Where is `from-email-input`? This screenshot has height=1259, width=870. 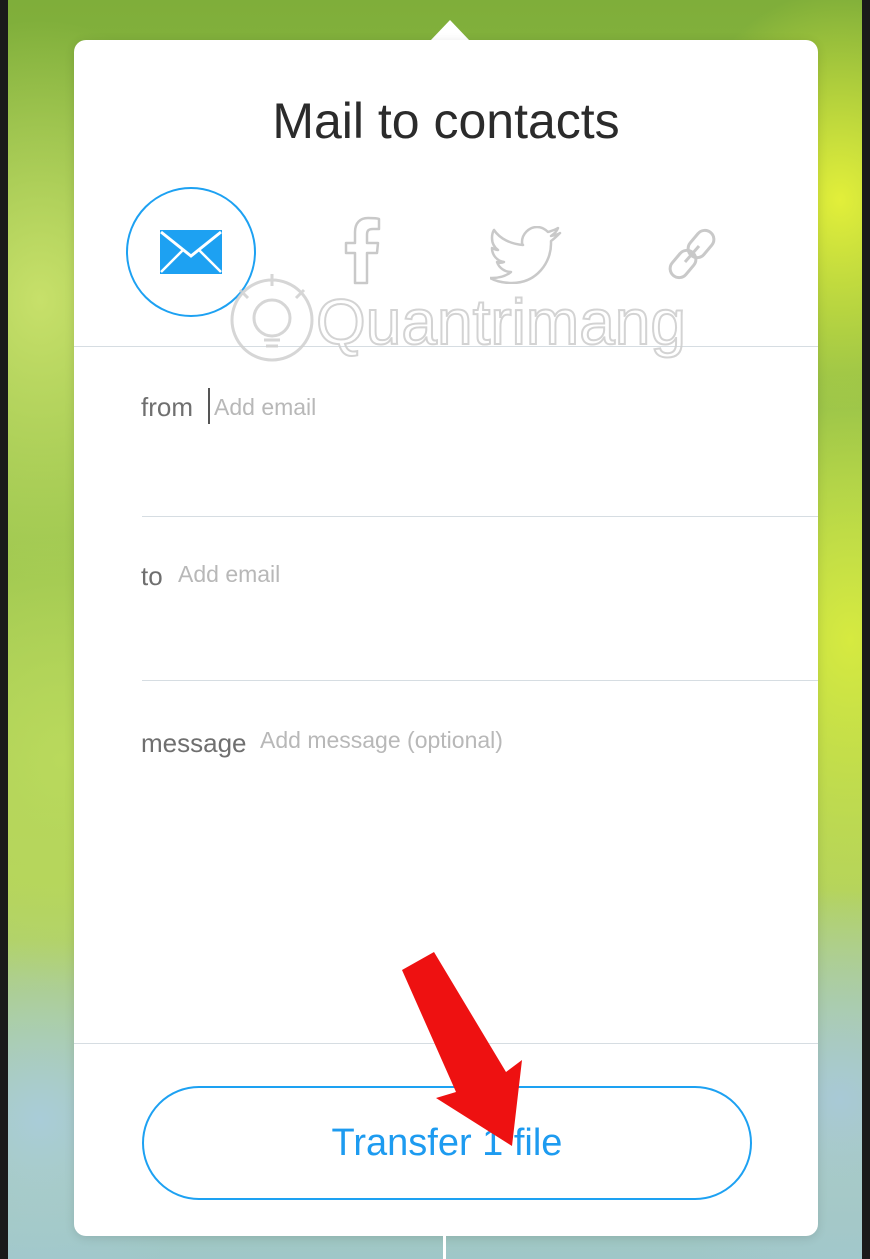 from-email-input is located at coordinates (494, 407).